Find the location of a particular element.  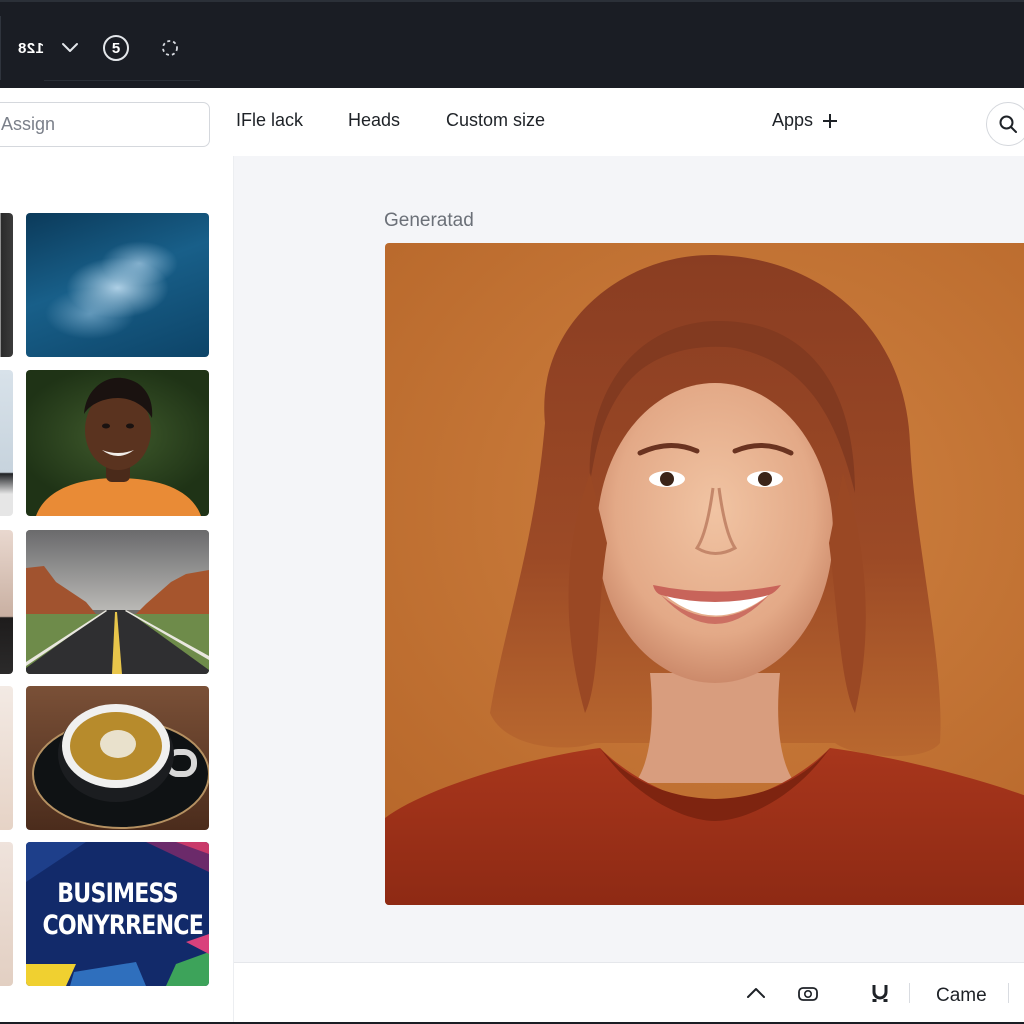

plus-icon is located at coordinates (830, 120).